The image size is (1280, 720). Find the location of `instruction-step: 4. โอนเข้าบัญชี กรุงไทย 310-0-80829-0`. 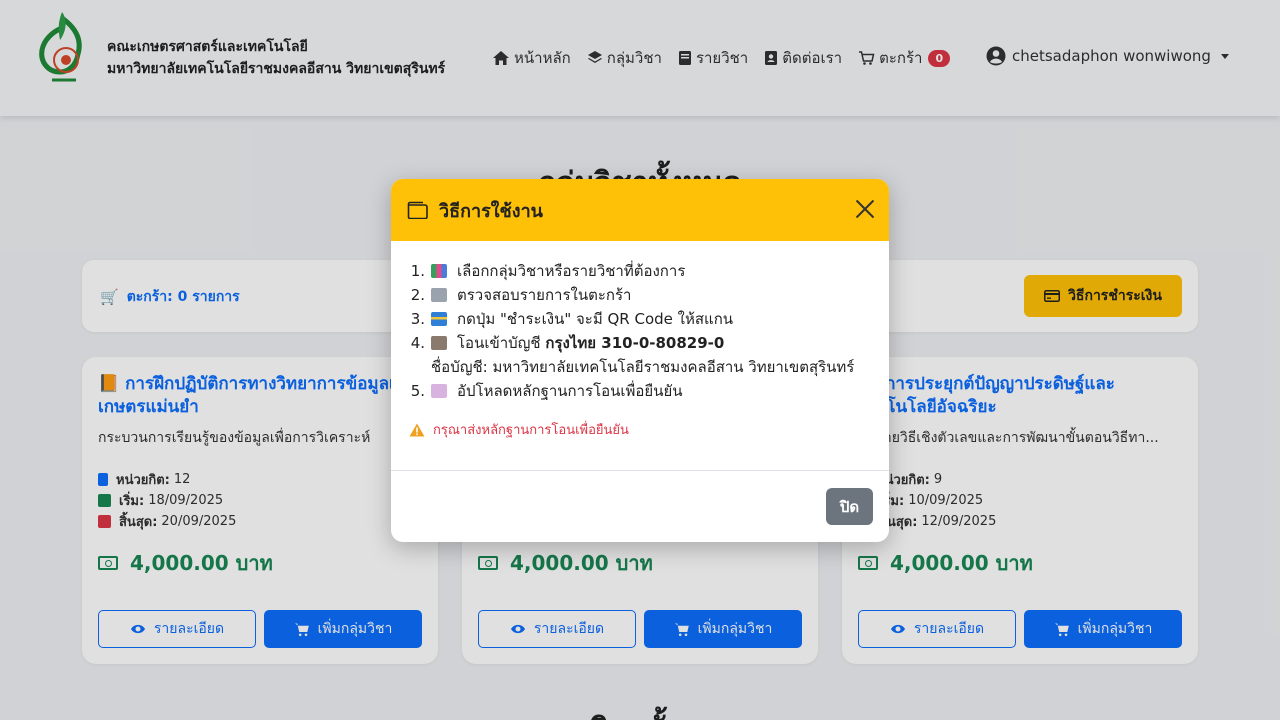

instruction-step: 4. โอนเข้าบัญชี กรุงไทย 310-0-80829-0 is located at coordinates (638, 343).